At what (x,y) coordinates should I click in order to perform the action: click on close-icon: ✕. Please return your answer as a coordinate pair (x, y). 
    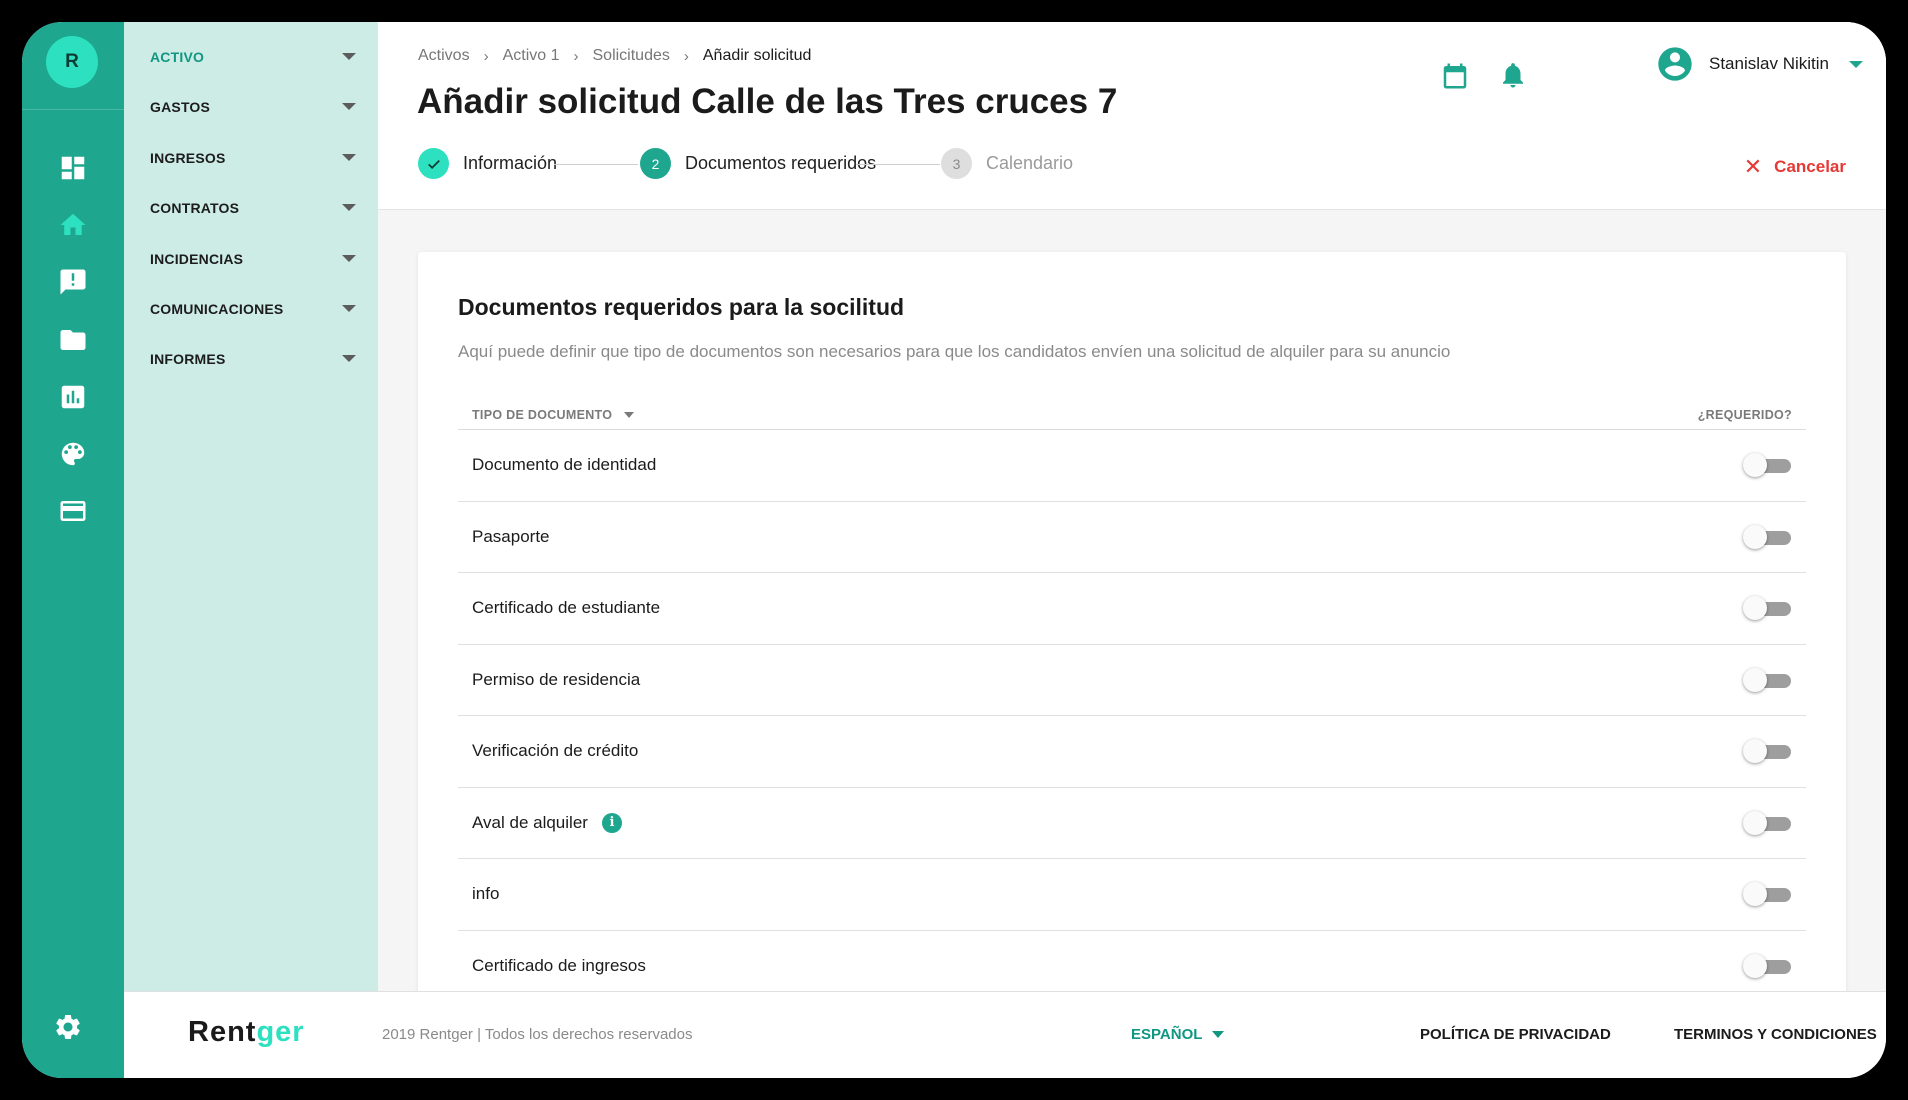
    Looking at the image, I should click on (1753, 166).